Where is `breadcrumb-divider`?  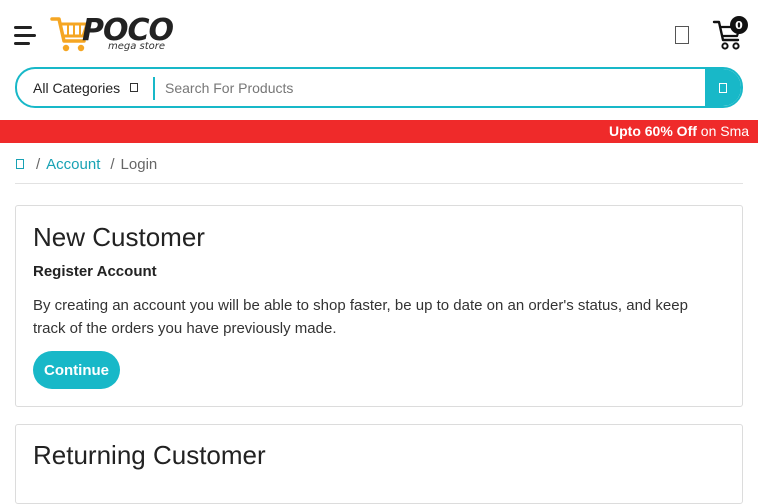 breadcrumb-divider is located at coordinates (379, 183).